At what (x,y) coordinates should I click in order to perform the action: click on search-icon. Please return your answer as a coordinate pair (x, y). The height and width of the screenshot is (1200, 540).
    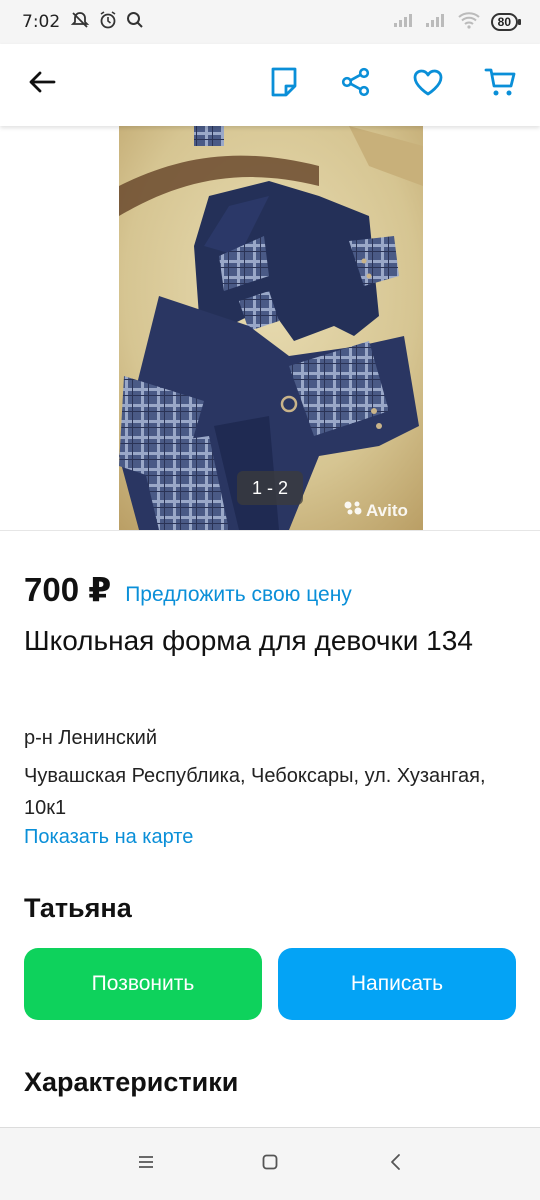
    Looking at the image, I should click on (135, 22).